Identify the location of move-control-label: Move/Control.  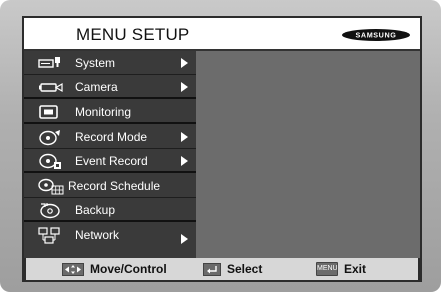
(128, 269).